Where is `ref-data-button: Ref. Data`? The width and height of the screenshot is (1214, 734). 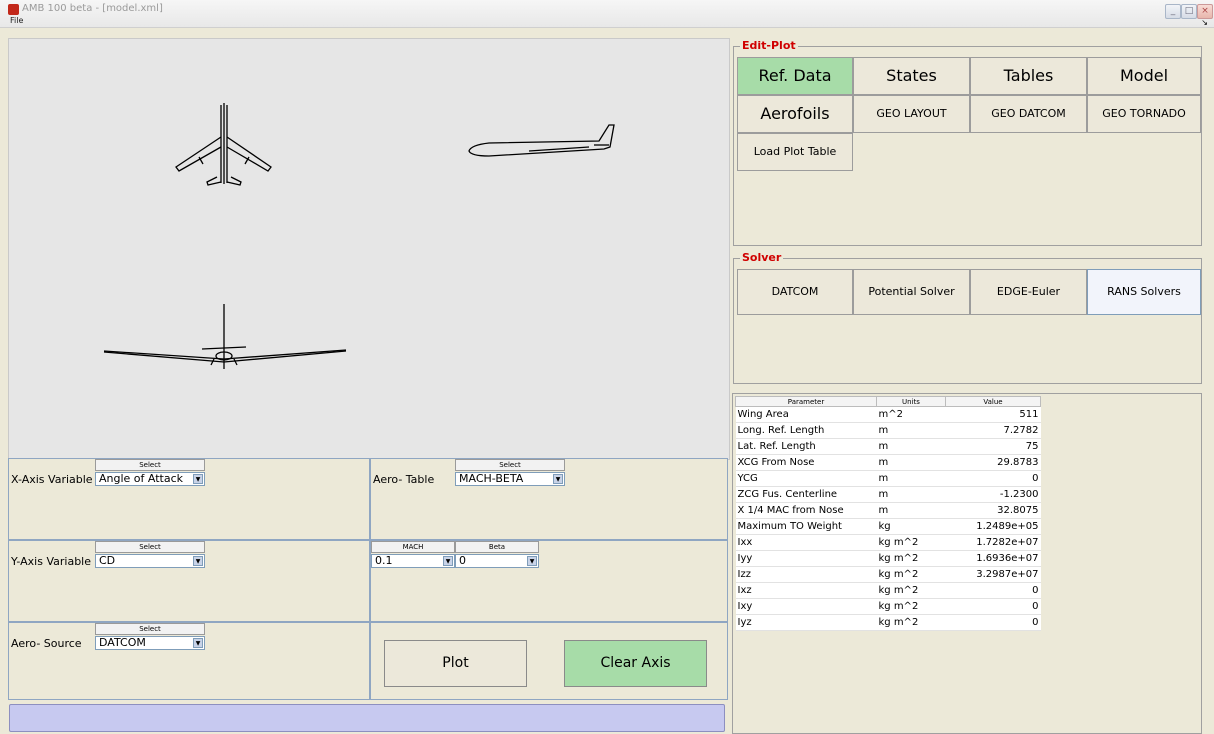 ref-data-button: Ref. Data is located at coordinates (795, 76).